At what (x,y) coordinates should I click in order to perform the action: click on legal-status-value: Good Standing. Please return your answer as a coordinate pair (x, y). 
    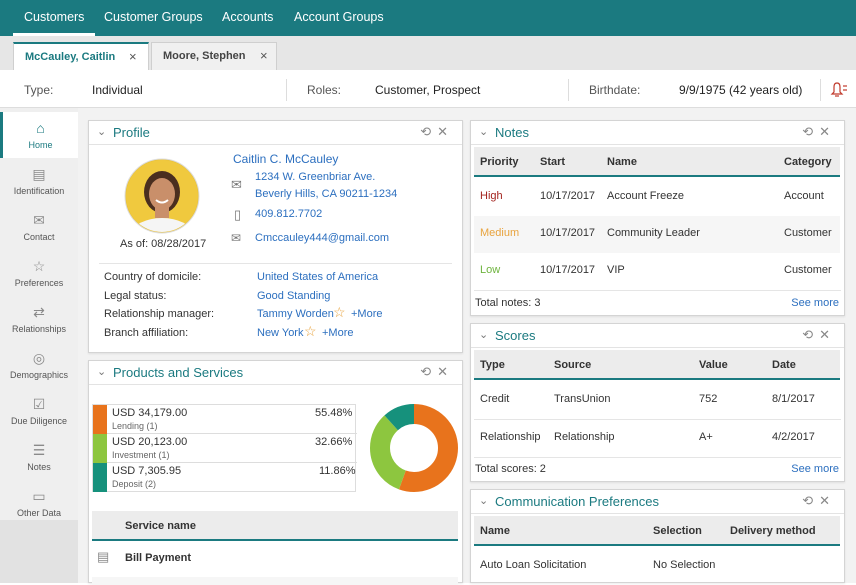
    Looking at the image, I should click on (293, 296).